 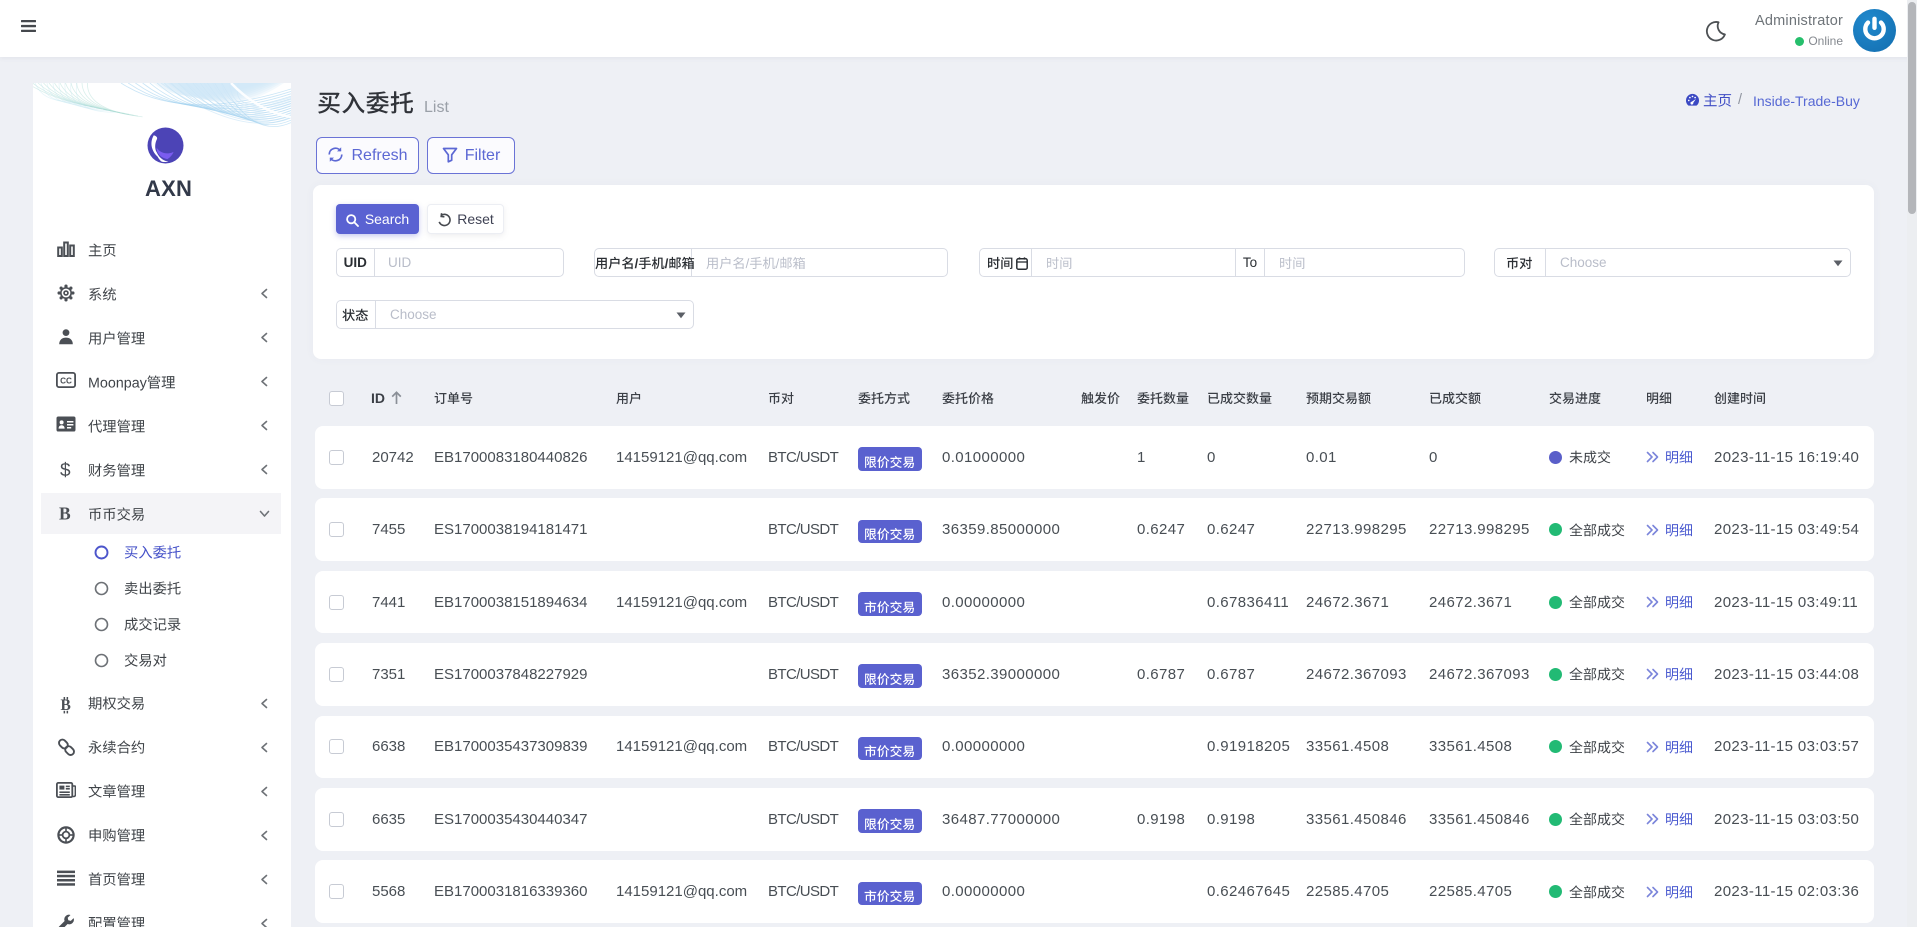 I want to click on svg-text: CC, so click(x=66, y=380).